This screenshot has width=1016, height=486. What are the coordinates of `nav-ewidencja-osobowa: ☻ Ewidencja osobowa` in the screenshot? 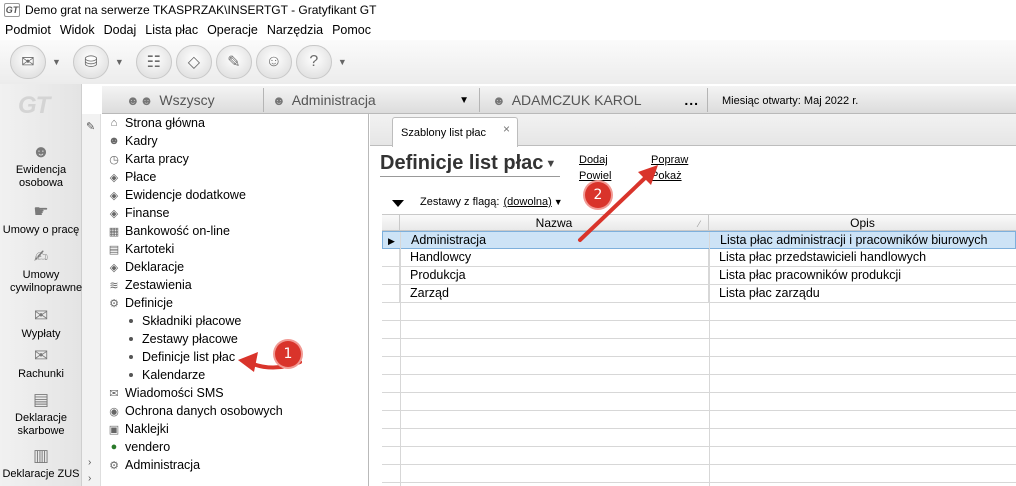 It's located at (41, 166).